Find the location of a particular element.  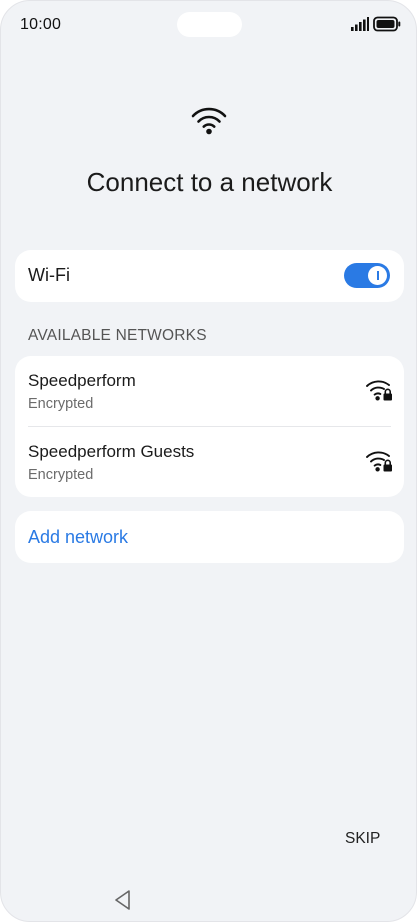

network-item-speedperform-guests: Speedperform Guests Encrypted is located at coordinates (209, 462).